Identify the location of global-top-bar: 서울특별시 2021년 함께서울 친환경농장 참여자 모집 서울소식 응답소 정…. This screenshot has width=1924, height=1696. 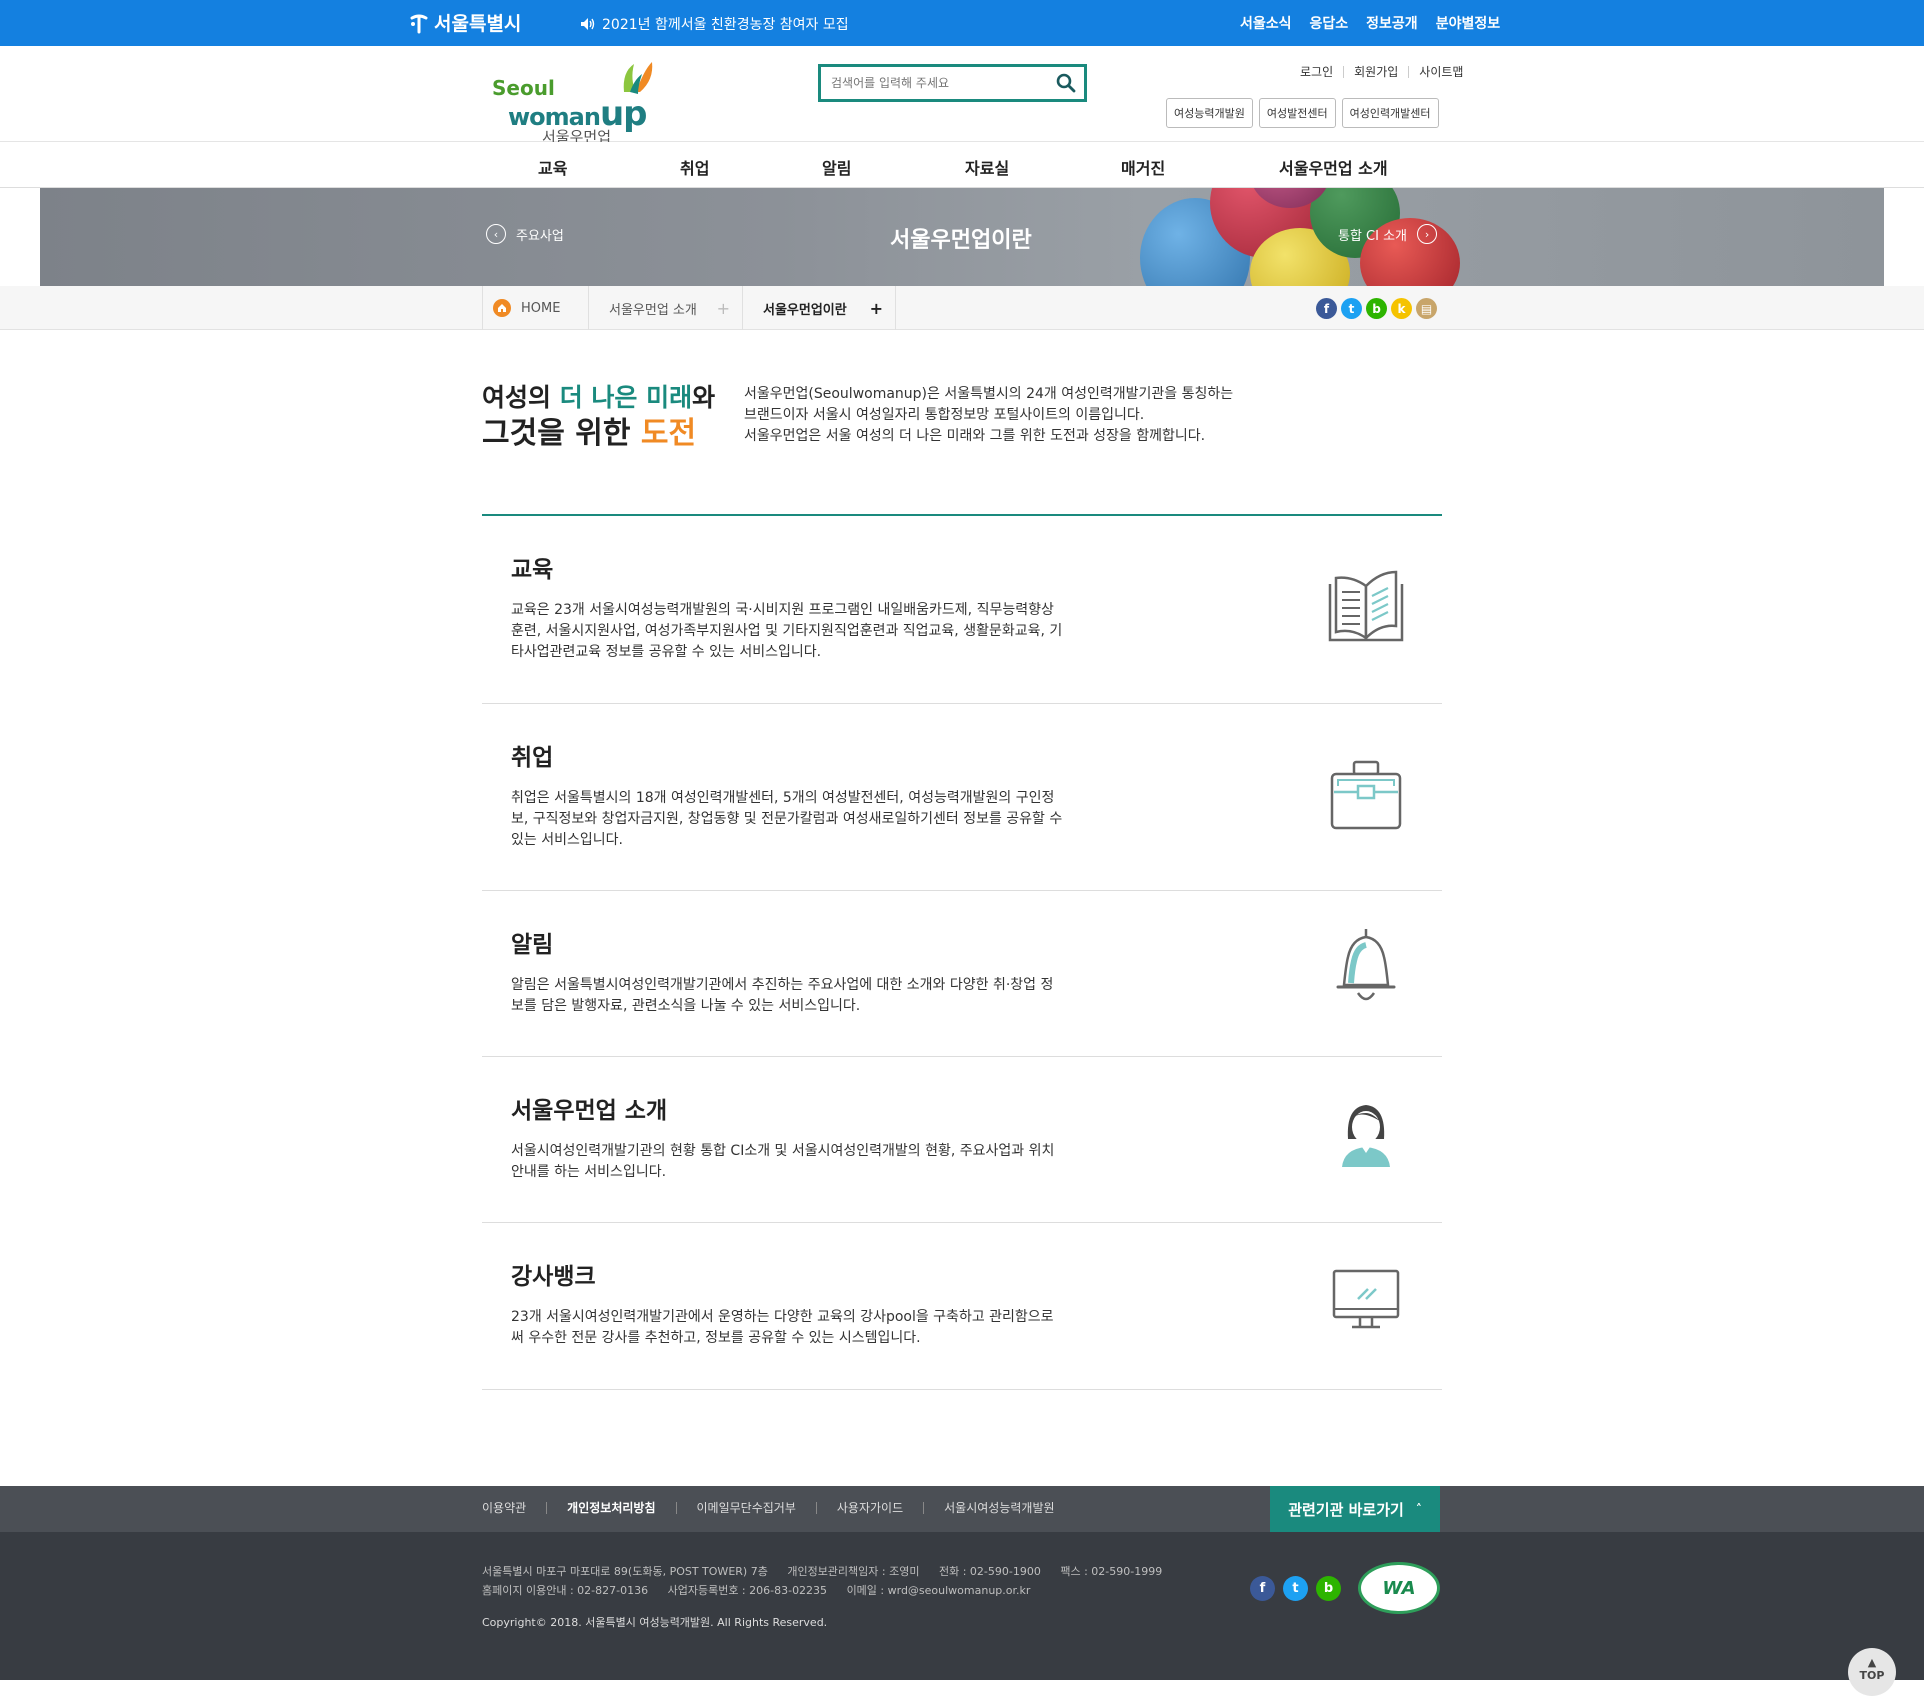
(962, 23).